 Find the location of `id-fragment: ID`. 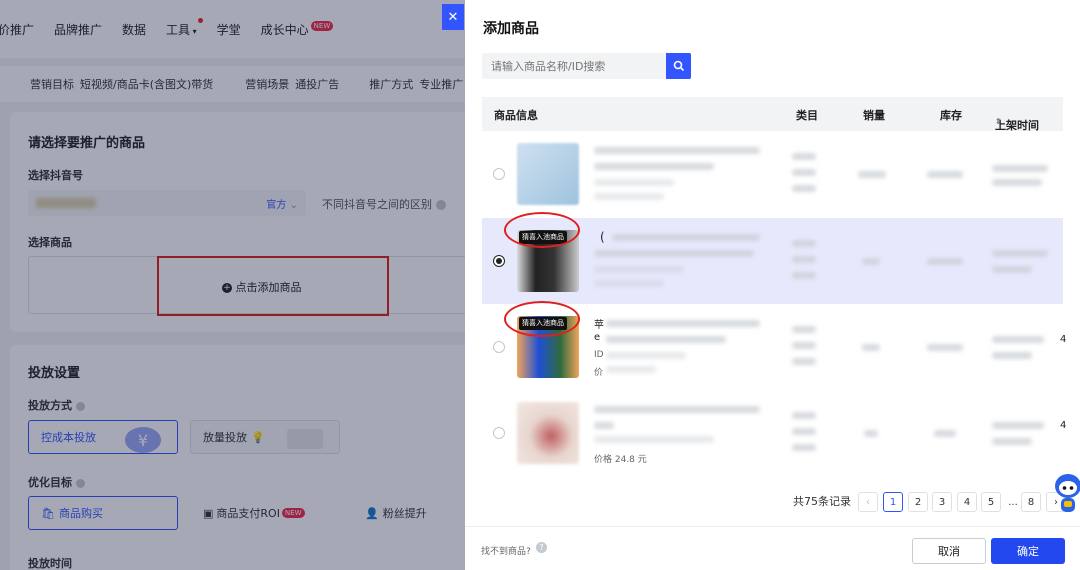

id-fragment: ID is located at coordinates (599, 355).